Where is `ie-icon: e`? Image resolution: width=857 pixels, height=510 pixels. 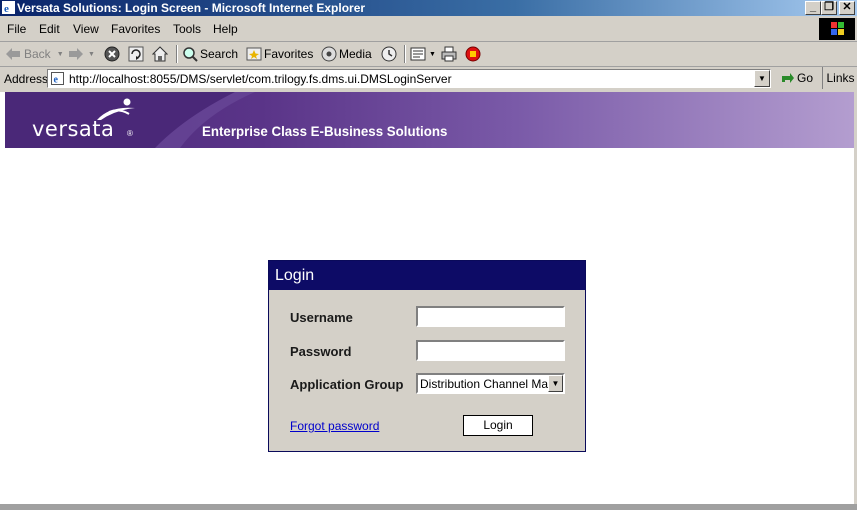 ie-icon: e is located at coordinates (8, 7).